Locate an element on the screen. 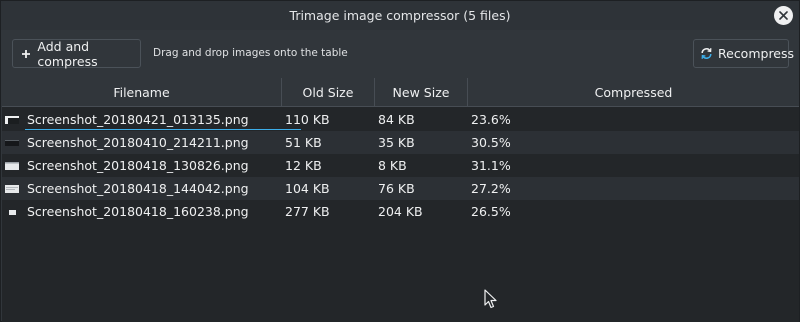  filename-cell: Screenshot_20180418_144042.png is located at coordinates (142, 188).